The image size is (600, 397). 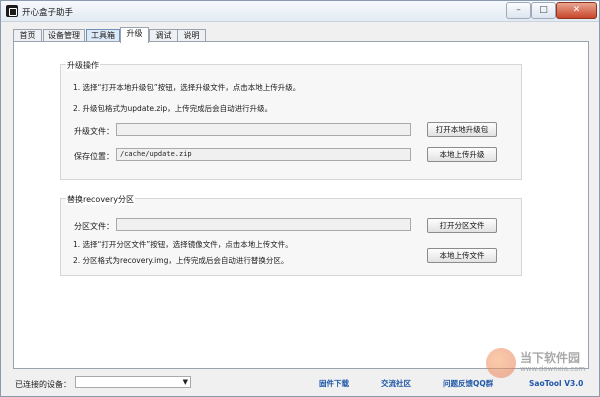 What do you see at coordinates (94, 226) in the screenshot?
I see `partition-file-label: 分区文件：` at bounding box center [94, 226].